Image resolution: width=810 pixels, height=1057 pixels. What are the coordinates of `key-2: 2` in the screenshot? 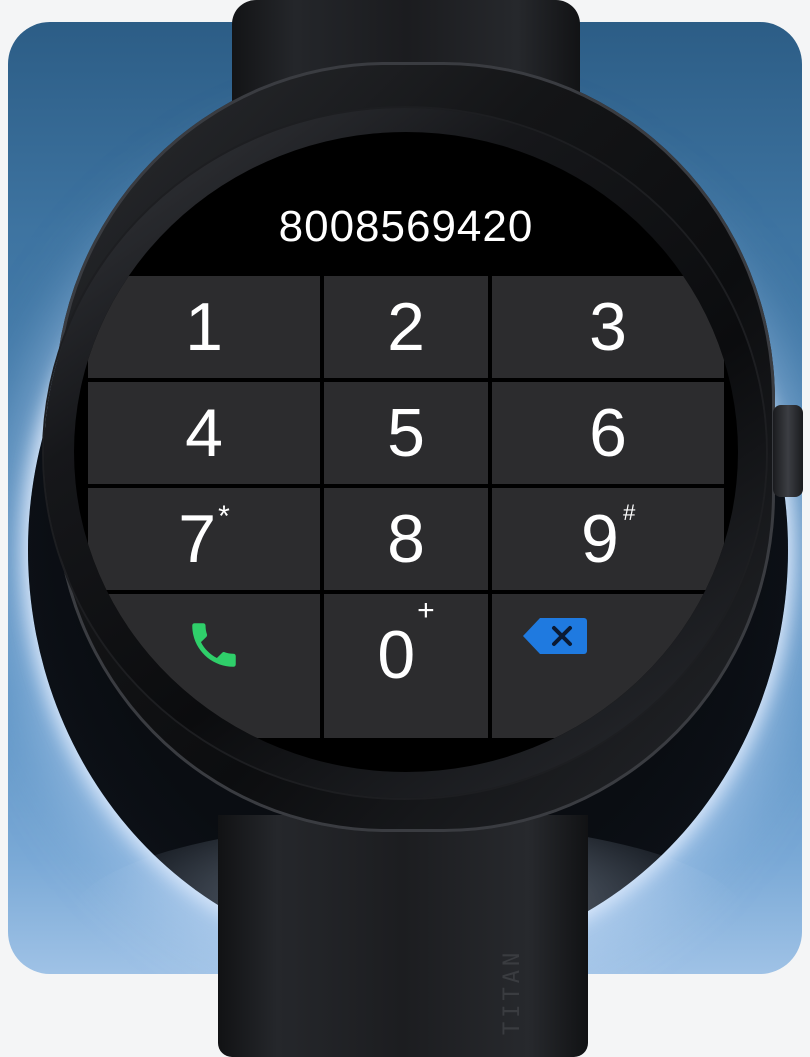 It's located at (406, 327).